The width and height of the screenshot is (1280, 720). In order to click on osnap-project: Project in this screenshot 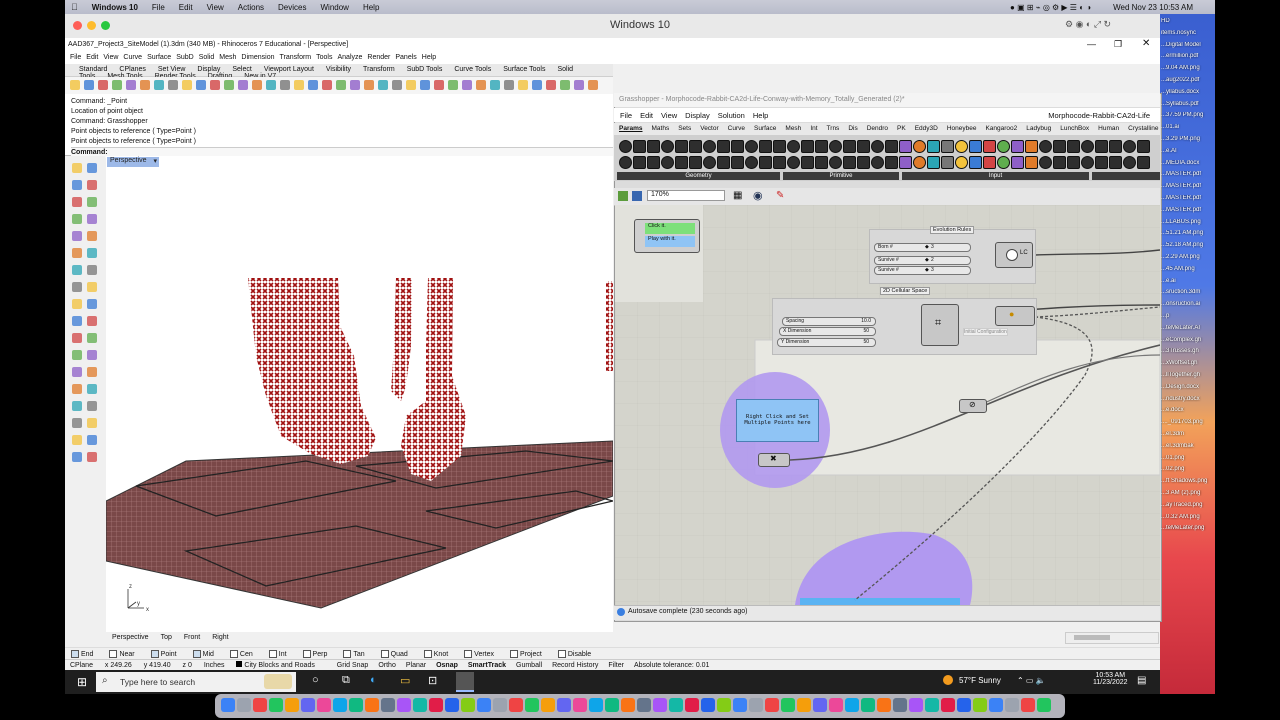, I will do `click(530, 654)`.